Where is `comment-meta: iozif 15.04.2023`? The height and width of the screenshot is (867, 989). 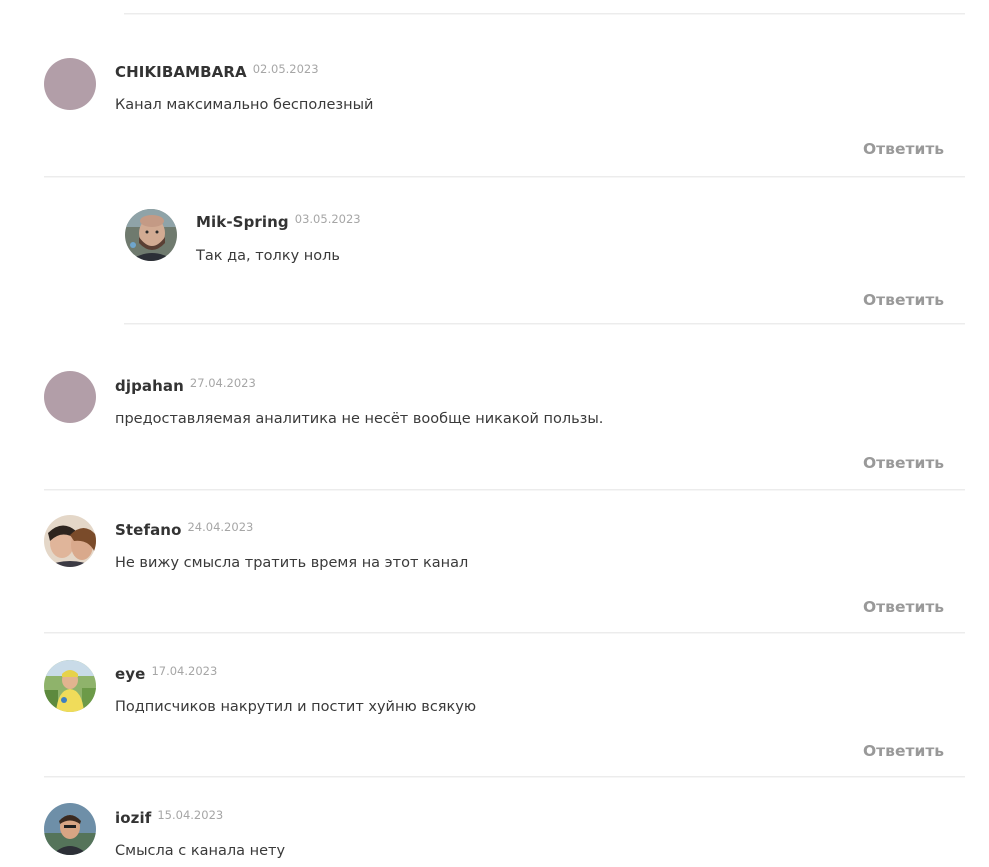
comment-meta: iozif 15.04.2023 is located at coordinates (169, 816).